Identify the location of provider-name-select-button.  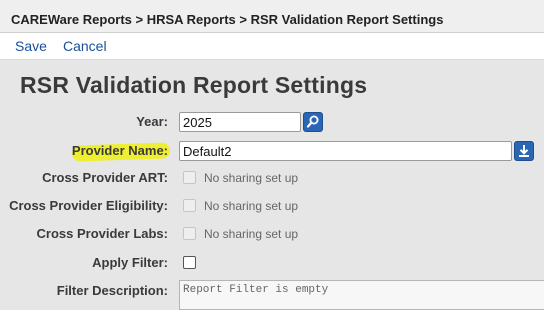
(524, 151).